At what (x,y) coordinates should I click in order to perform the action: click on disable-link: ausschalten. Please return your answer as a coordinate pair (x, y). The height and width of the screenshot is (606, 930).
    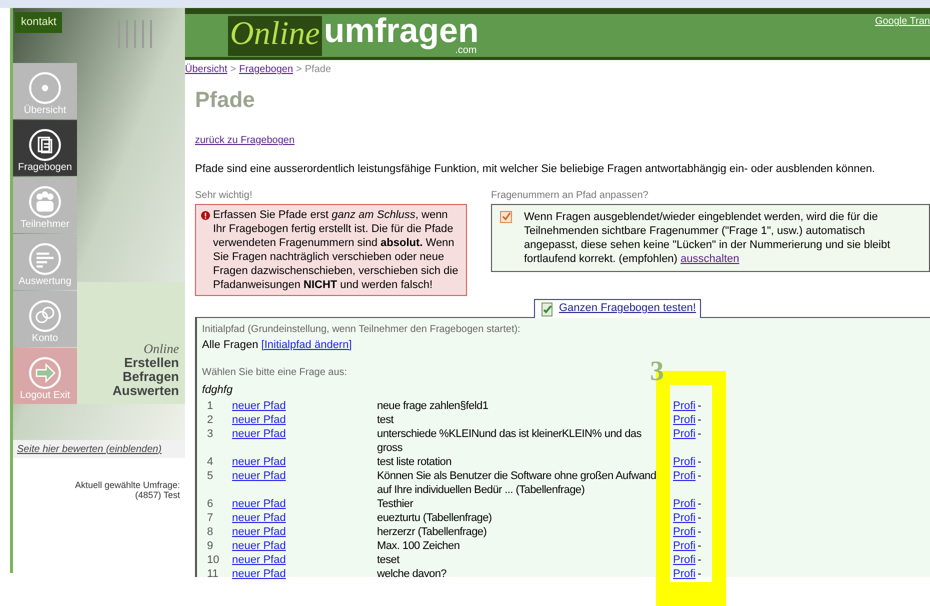
    Looking at the image, I should click on (710, 258).